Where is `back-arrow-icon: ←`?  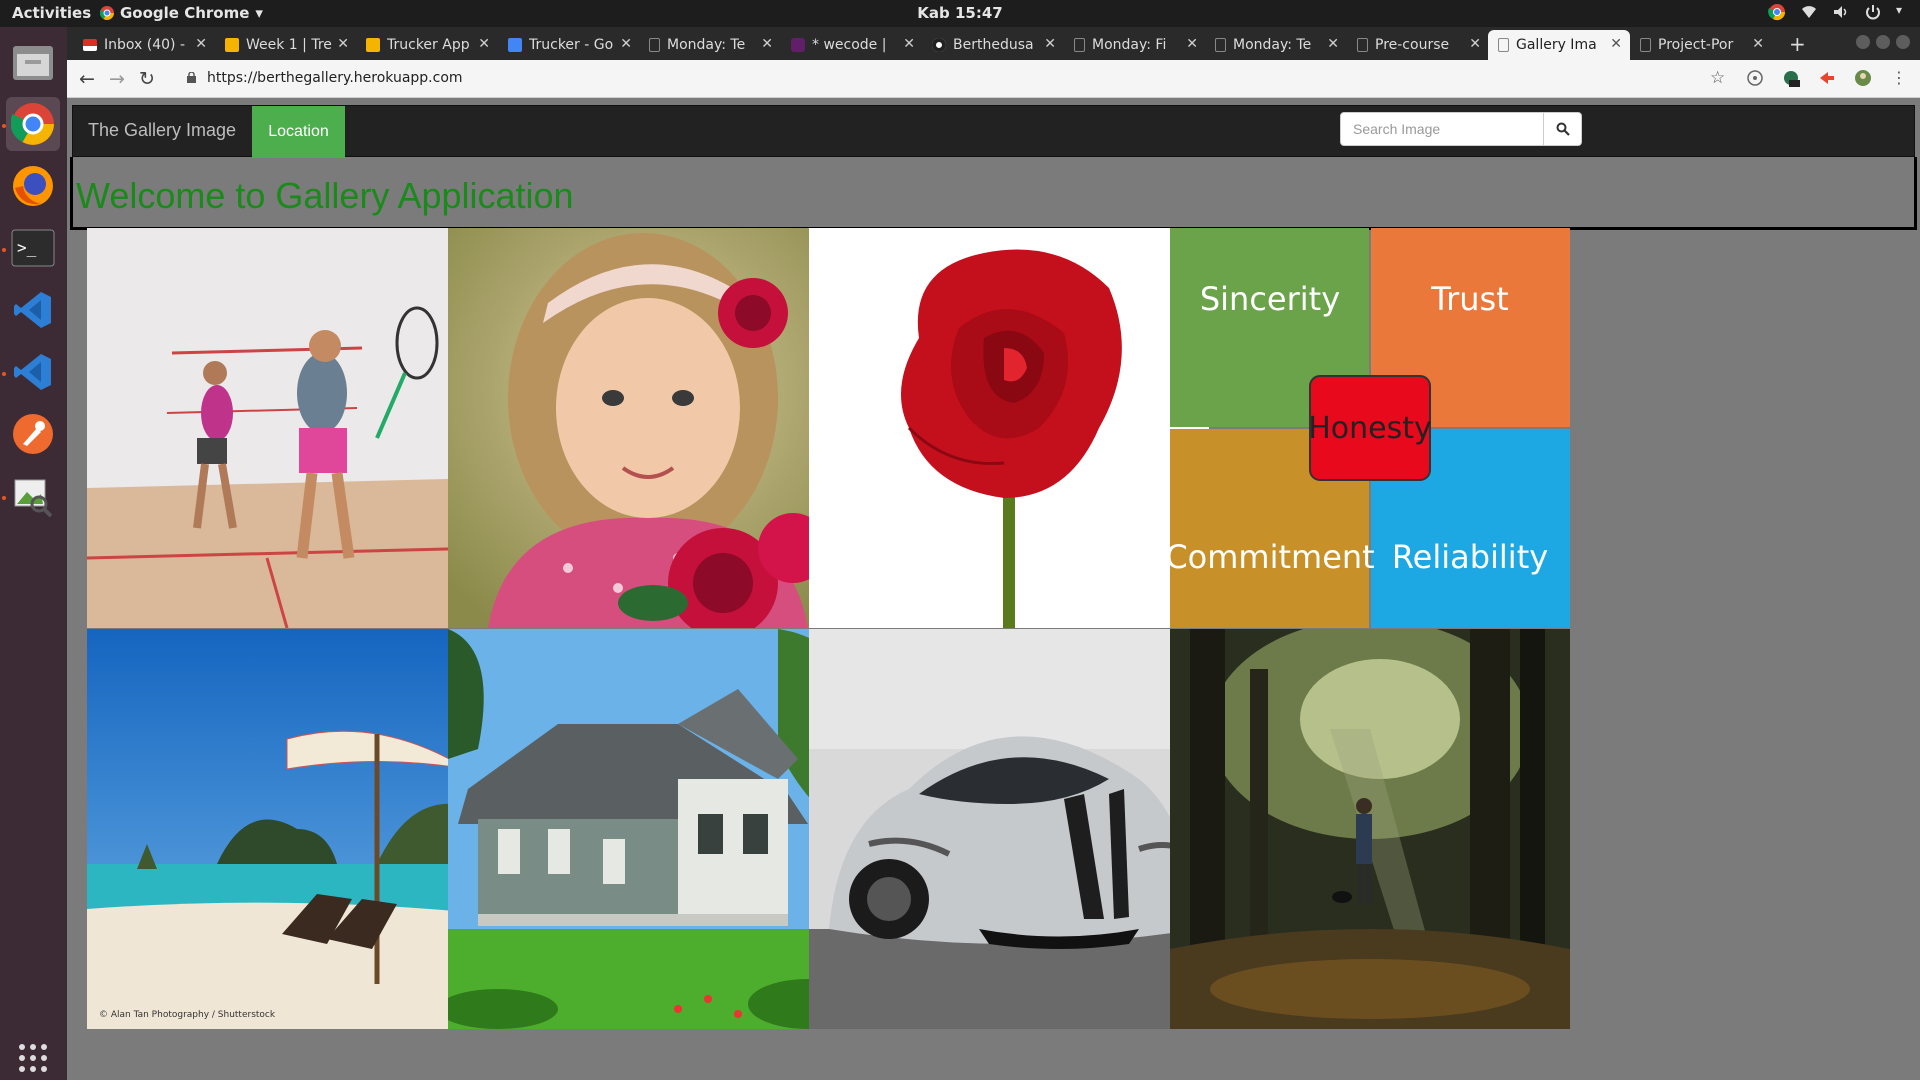 back-arrow-icon: ← is located at coordinates (87, 79).